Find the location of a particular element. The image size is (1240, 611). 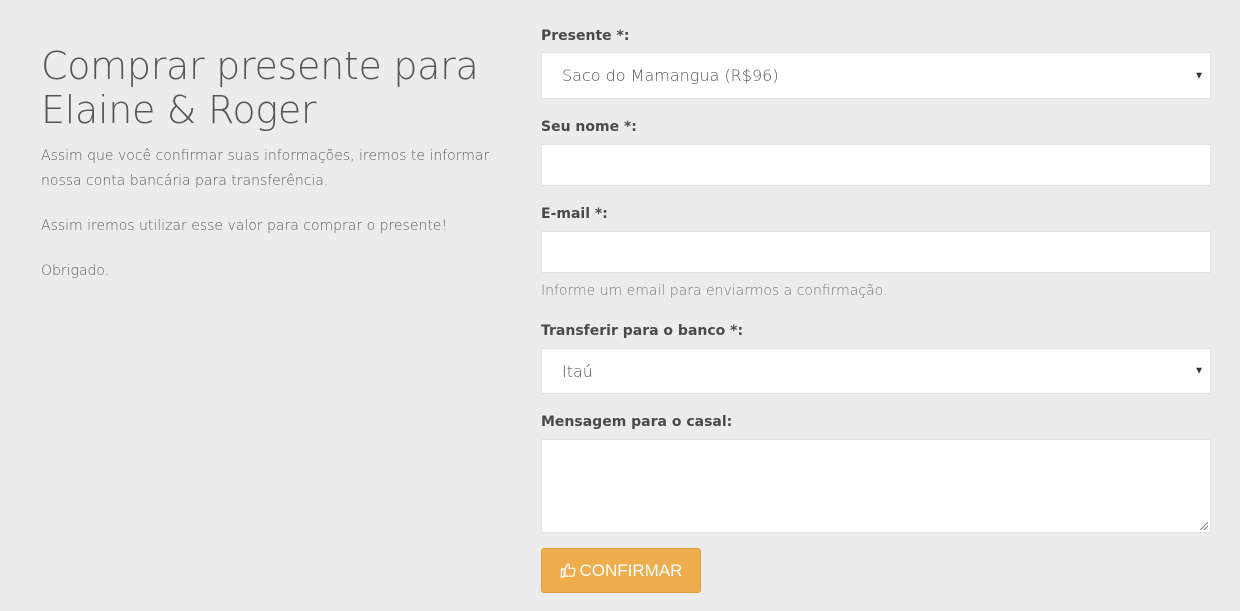

gift-select: Saco do Mamangua (R$96) ▼ is located at coordinates (876, 75).